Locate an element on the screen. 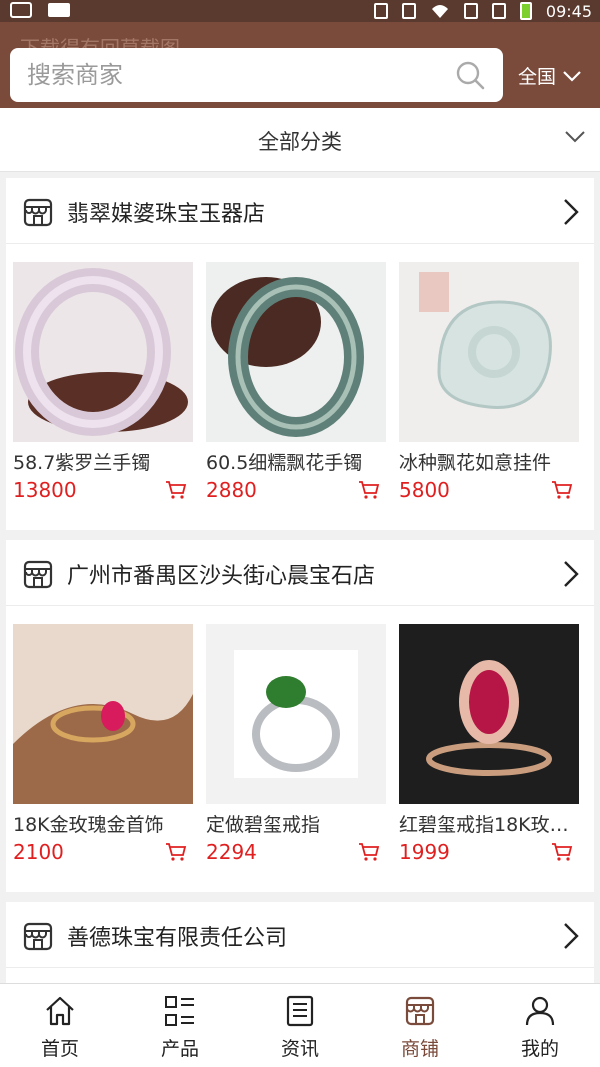  region-selector: 全国 is located at coordinates (550, 75).